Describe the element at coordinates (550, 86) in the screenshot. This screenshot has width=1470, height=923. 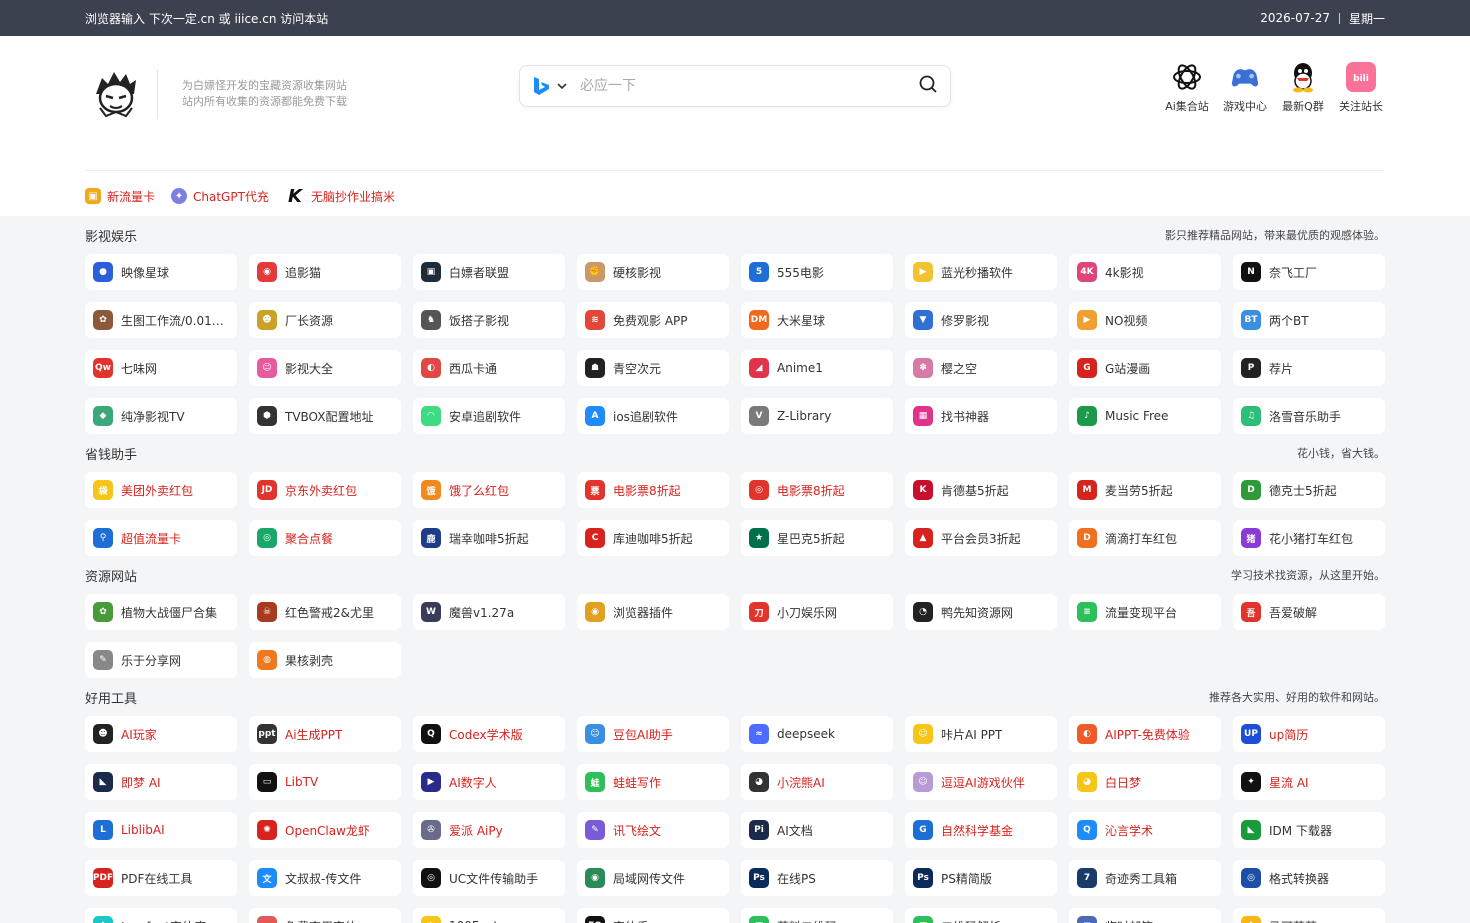
I see `search-engine-selector` at that location.